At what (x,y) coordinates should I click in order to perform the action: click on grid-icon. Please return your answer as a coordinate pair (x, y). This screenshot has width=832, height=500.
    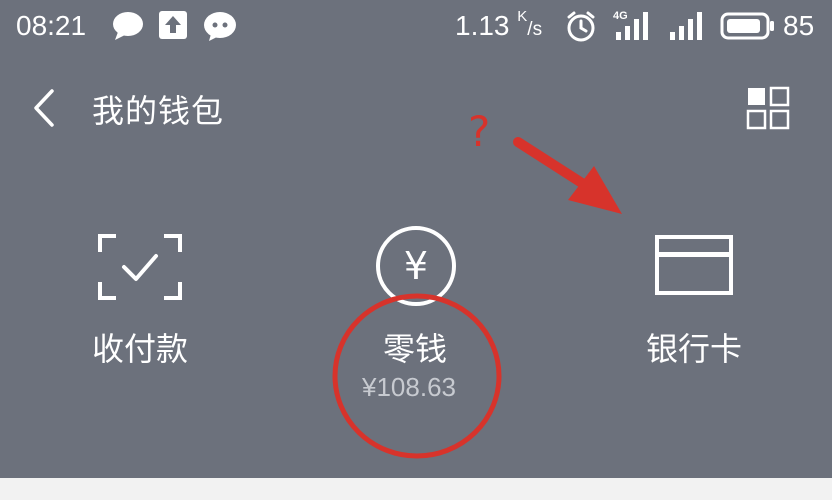
    Looking at the image, I should click on (768, 108).